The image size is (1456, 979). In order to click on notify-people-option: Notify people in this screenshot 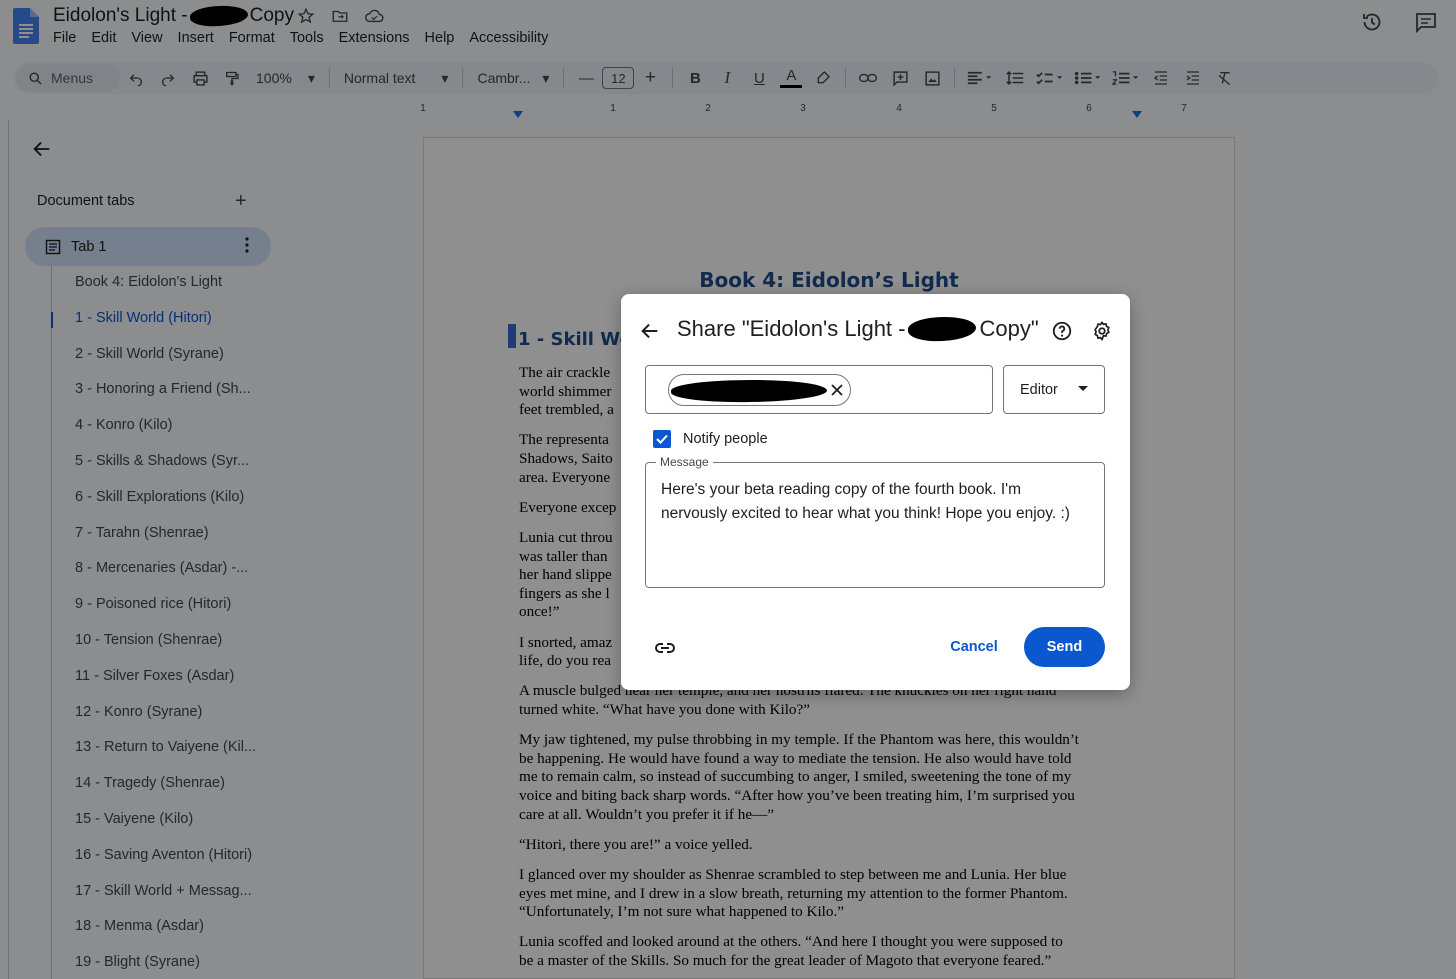, I will do `click(710, 439)`.